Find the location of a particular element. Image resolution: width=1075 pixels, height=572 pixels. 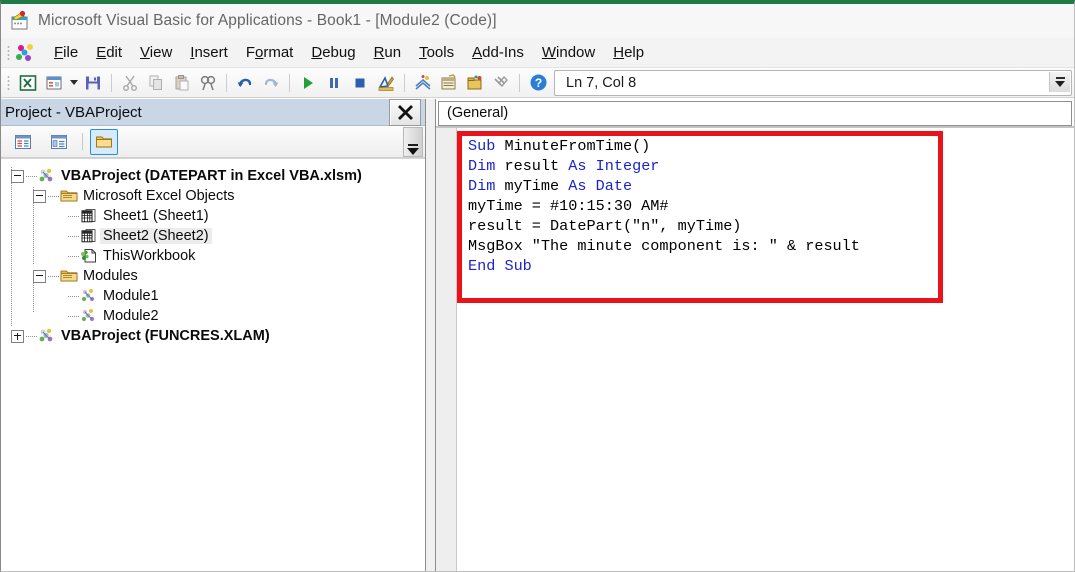

tree-node: VBAProject (DATEPART in Excel VBA.xlsm) is located at coordinates (216, 176).